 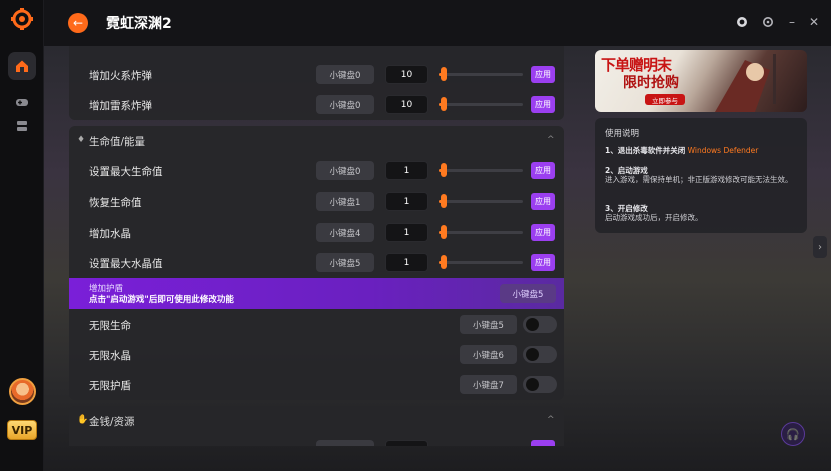 I want to click on user-avatar, so click(x=22, y=391).